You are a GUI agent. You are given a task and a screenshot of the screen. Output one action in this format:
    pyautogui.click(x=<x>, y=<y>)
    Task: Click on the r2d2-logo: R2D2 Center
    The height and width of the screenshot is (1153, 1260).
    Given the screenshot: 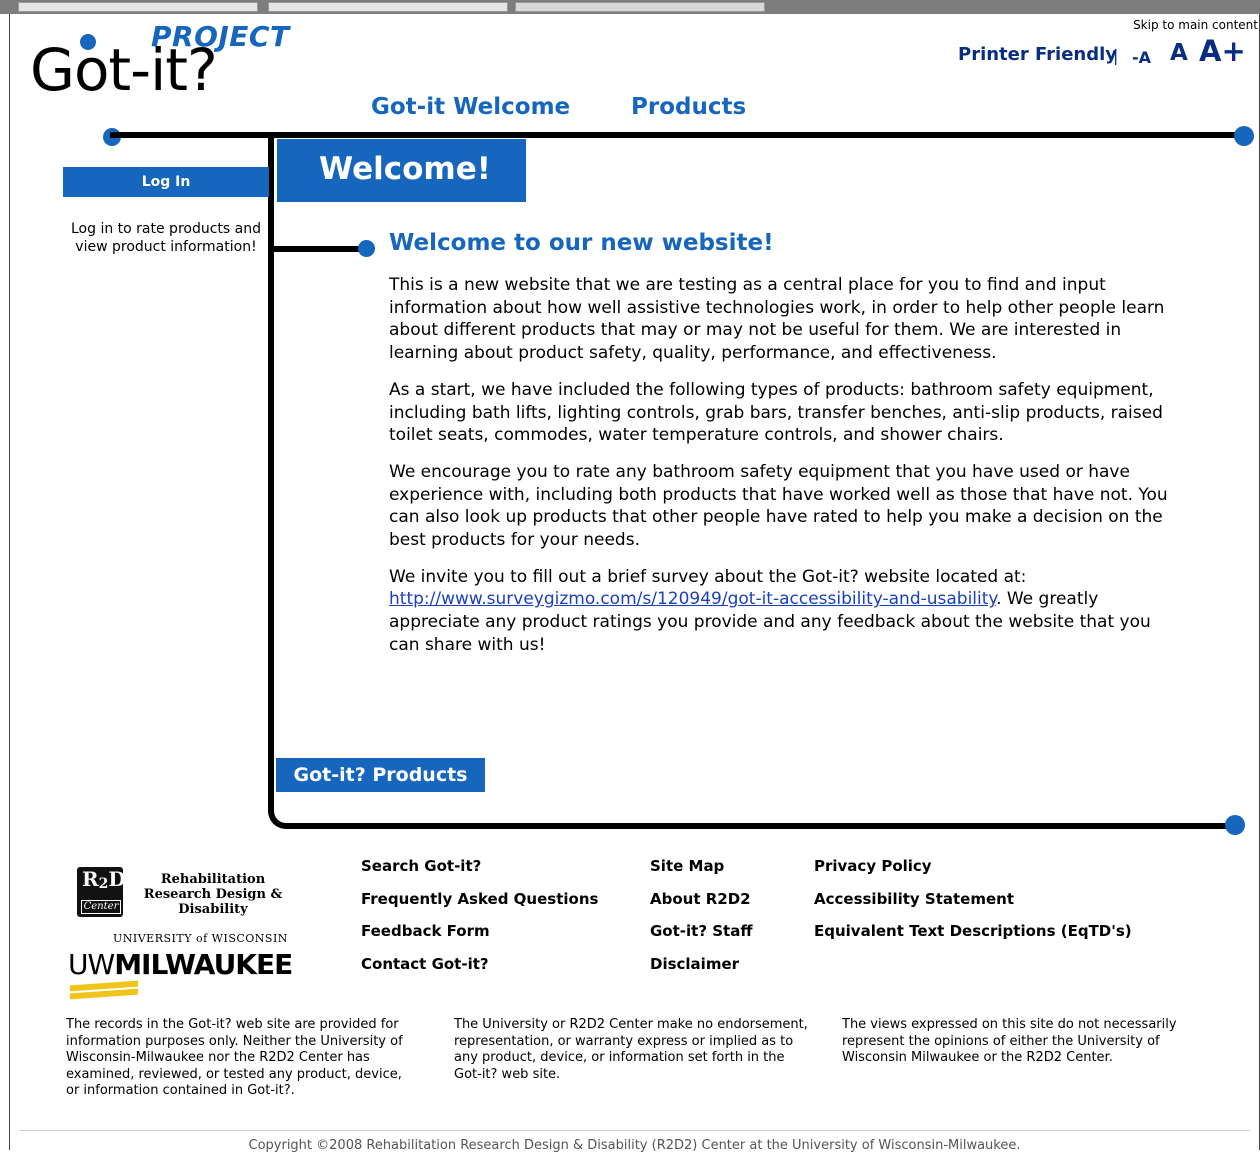 What is the action you would take?
    pyautogui.click(x=106, y=892)
    